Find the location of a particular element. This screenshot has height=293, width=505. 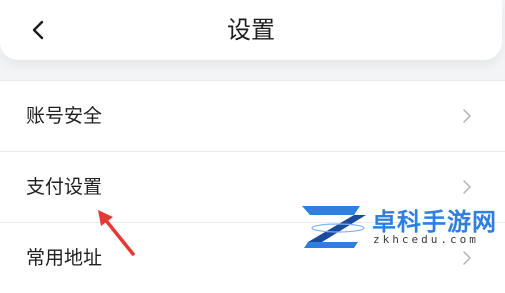

page-title: 设置 is located at coordinates (251, 30).